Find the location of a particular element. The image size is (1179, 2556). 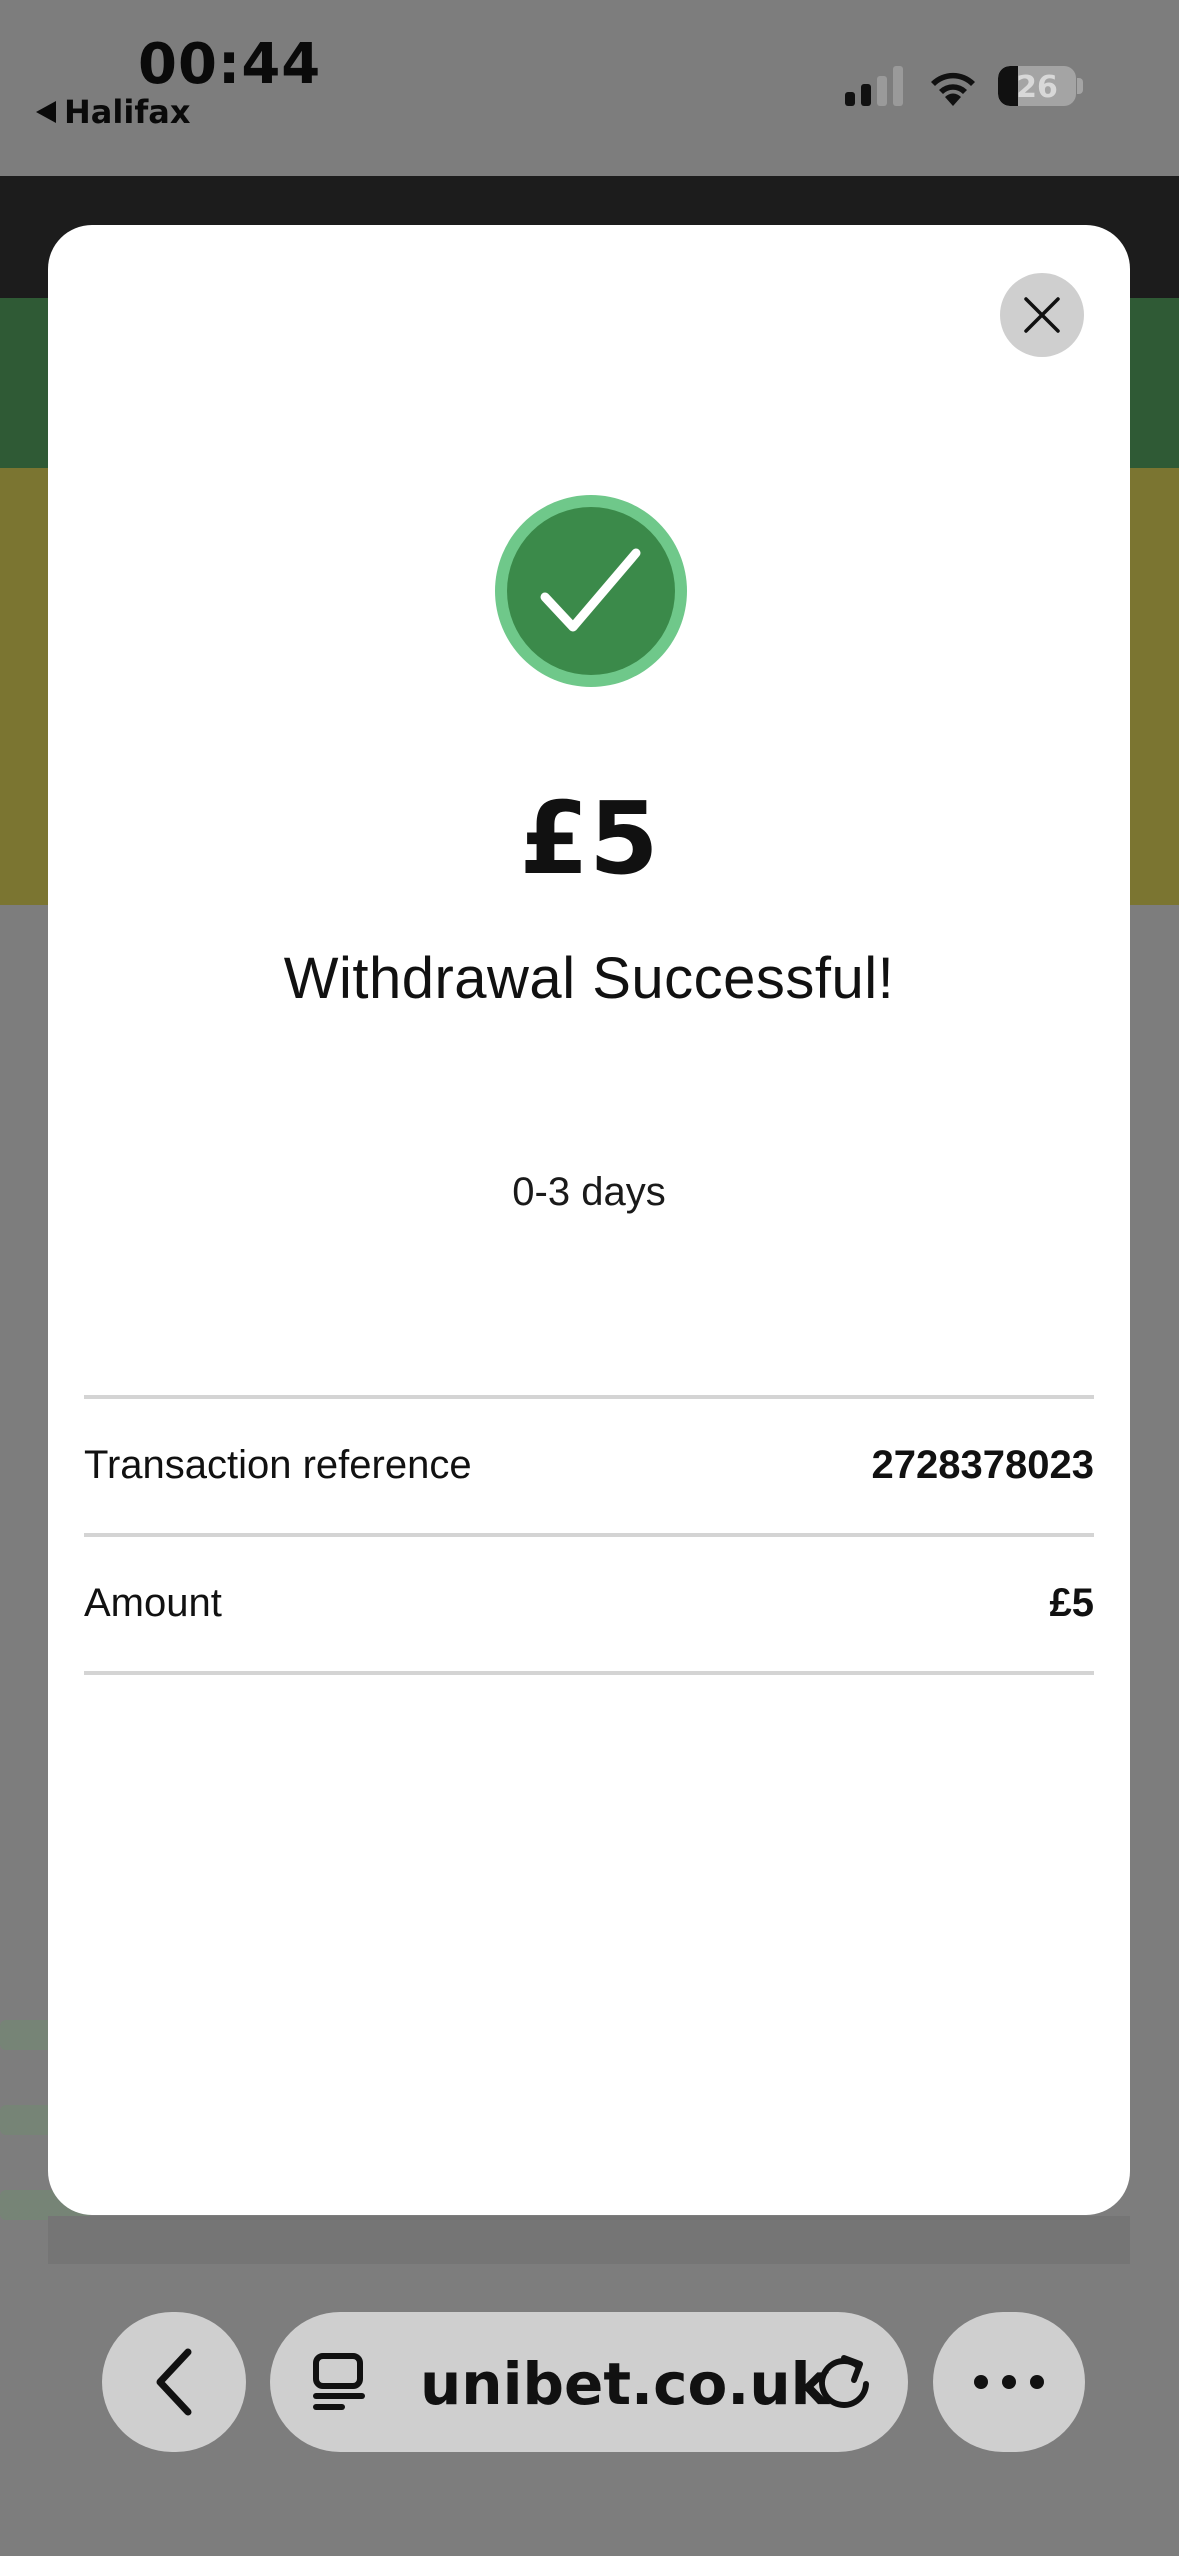

back-arrow-icon is located at coordinates (46, 112).